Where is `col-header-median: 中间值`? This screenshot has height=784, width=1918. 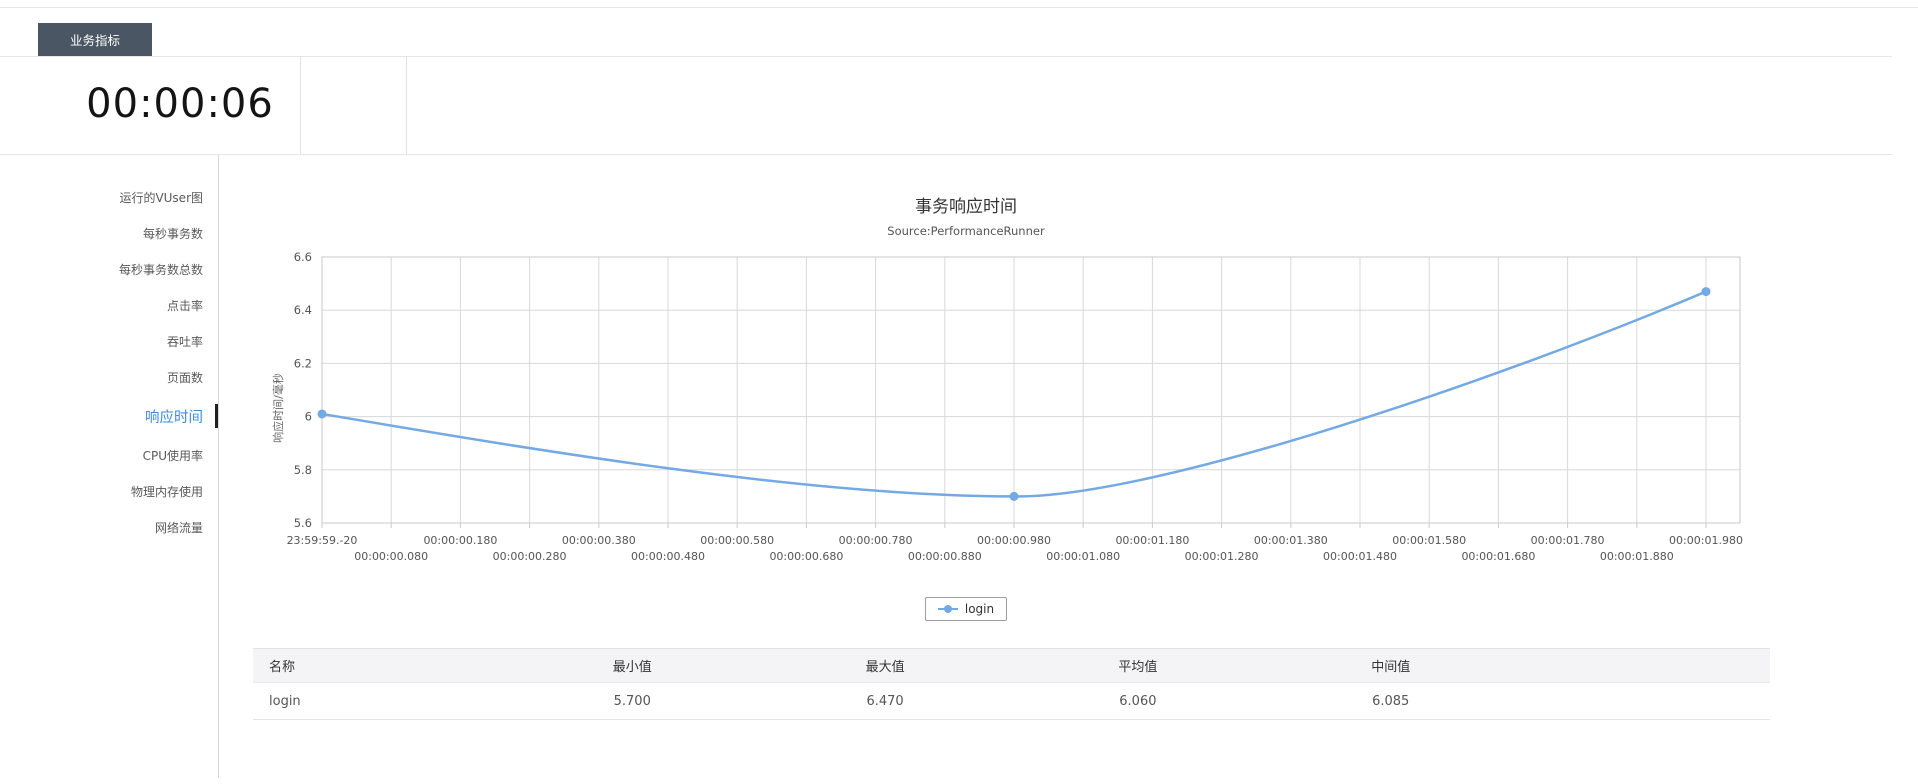 col-header-median: 中间值 is located at coordinates (1391, 665).